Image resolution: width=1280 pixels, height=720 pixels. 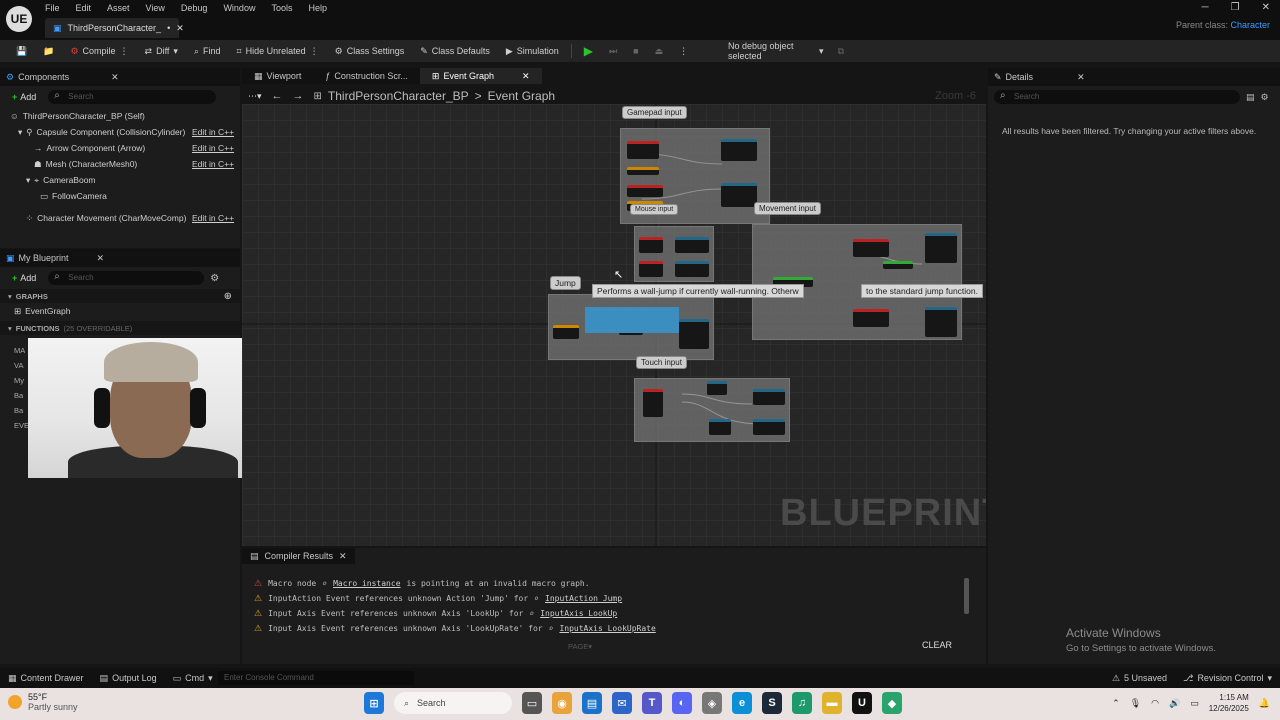 What do you see at coordinates (682, 703) in the screenshot?
I see `discord-icon: ◐` at bounding box center [682, 703].